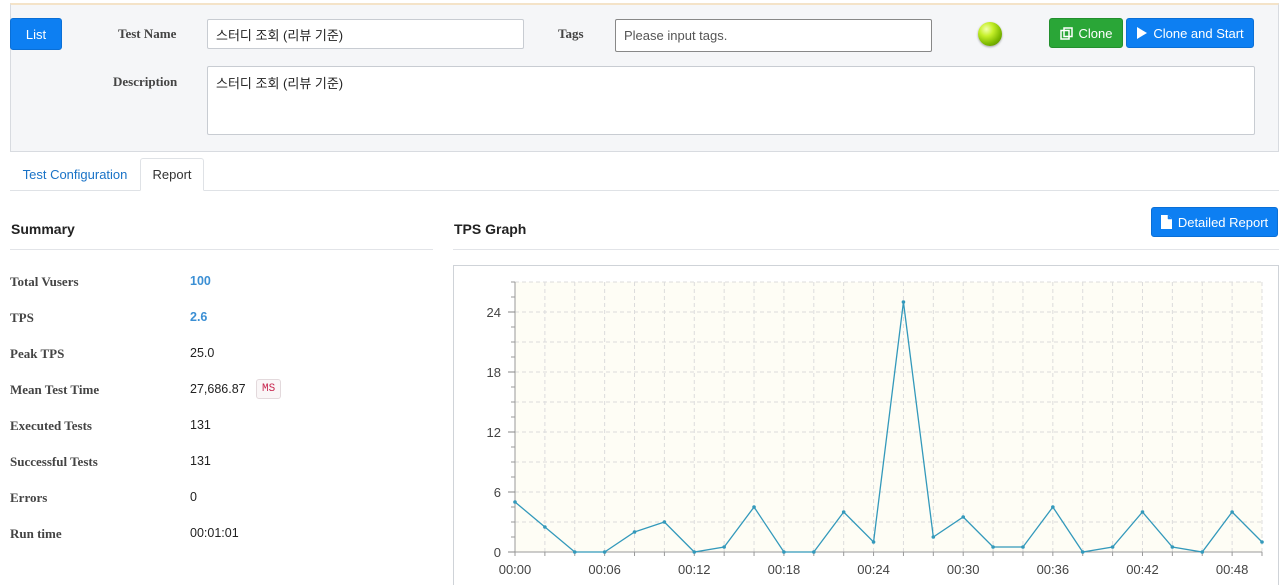 The width and height of the screenshot is (1280, 585). I want to click on summary-title: Summary, so click(43, 229).